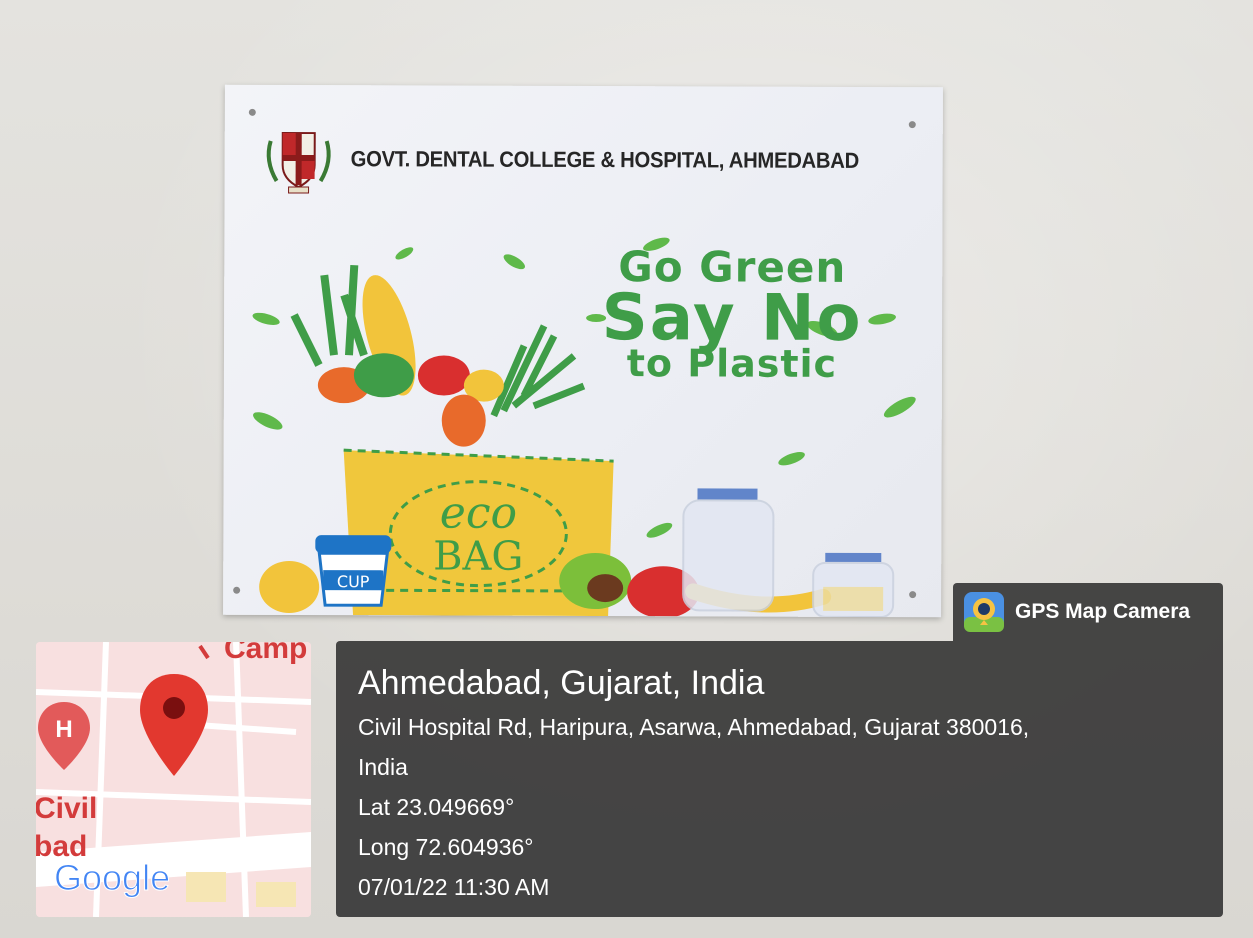 This screenshot has height=938, width=1253. I want to click on map-thumbnail: Camp Civil bad H Google, so click(173, 779).